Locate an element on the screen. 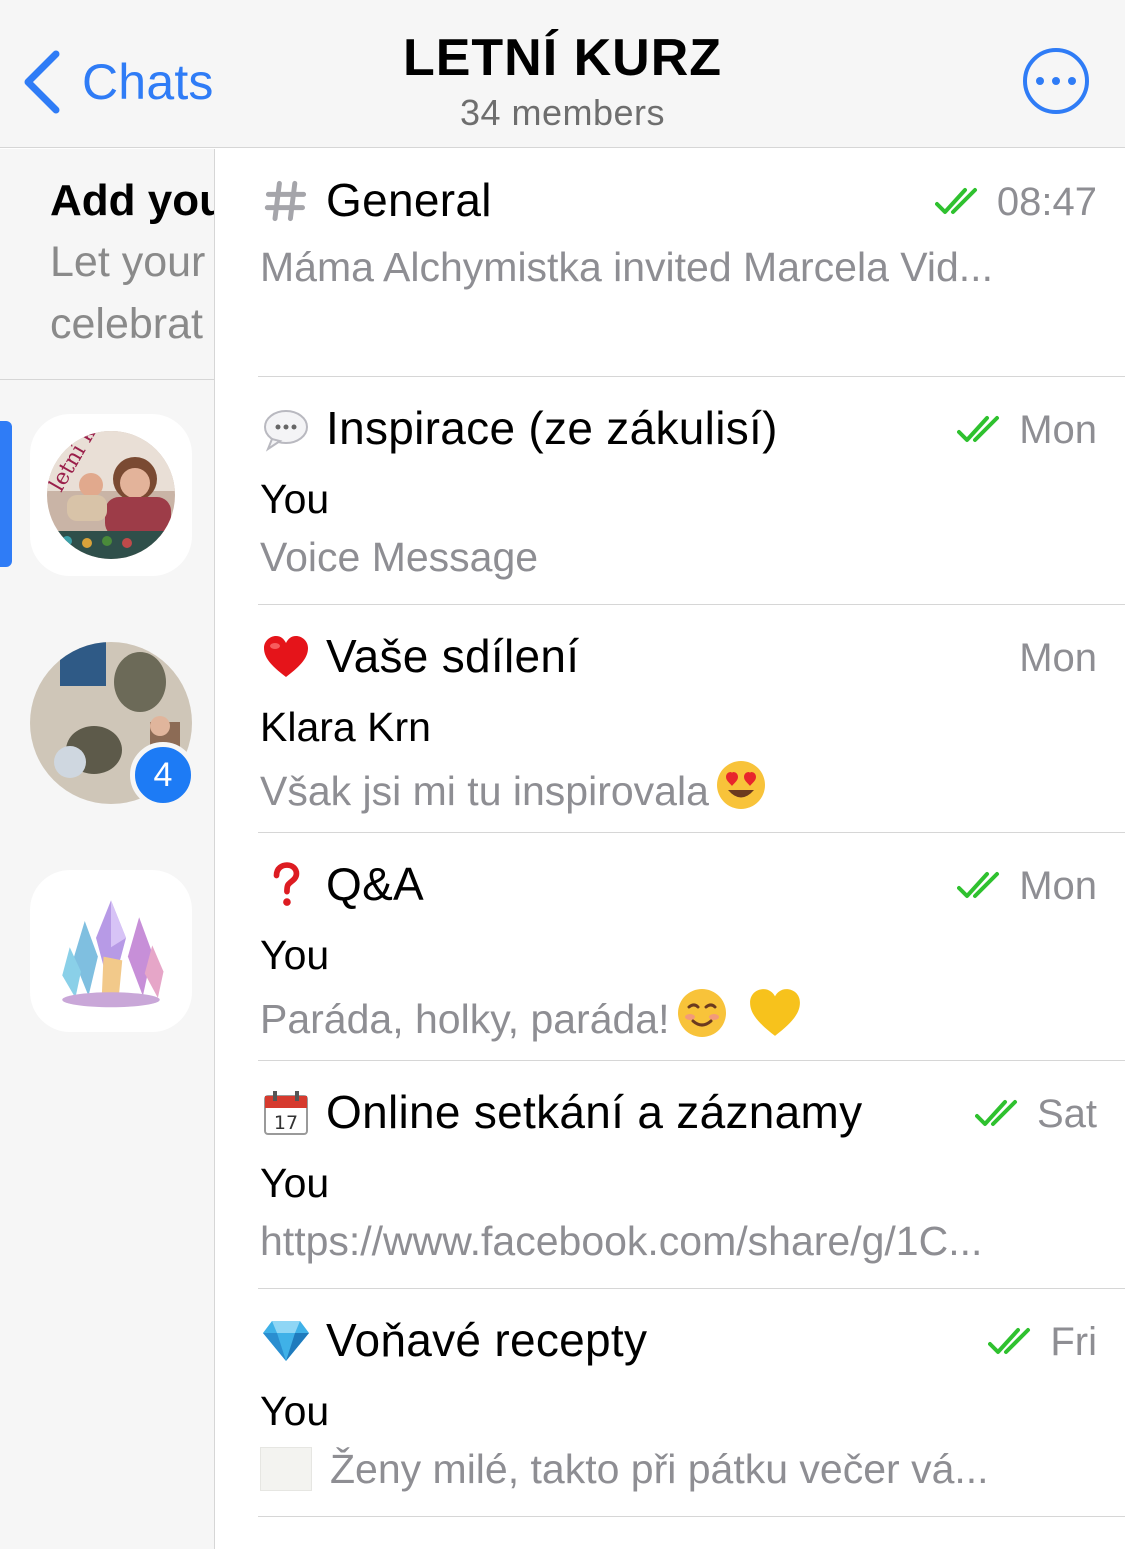 This screenshot has height=1549, width=1125. message-preview-line: Však jsi mi tu inspirovala is located at coordinates (513, 791).